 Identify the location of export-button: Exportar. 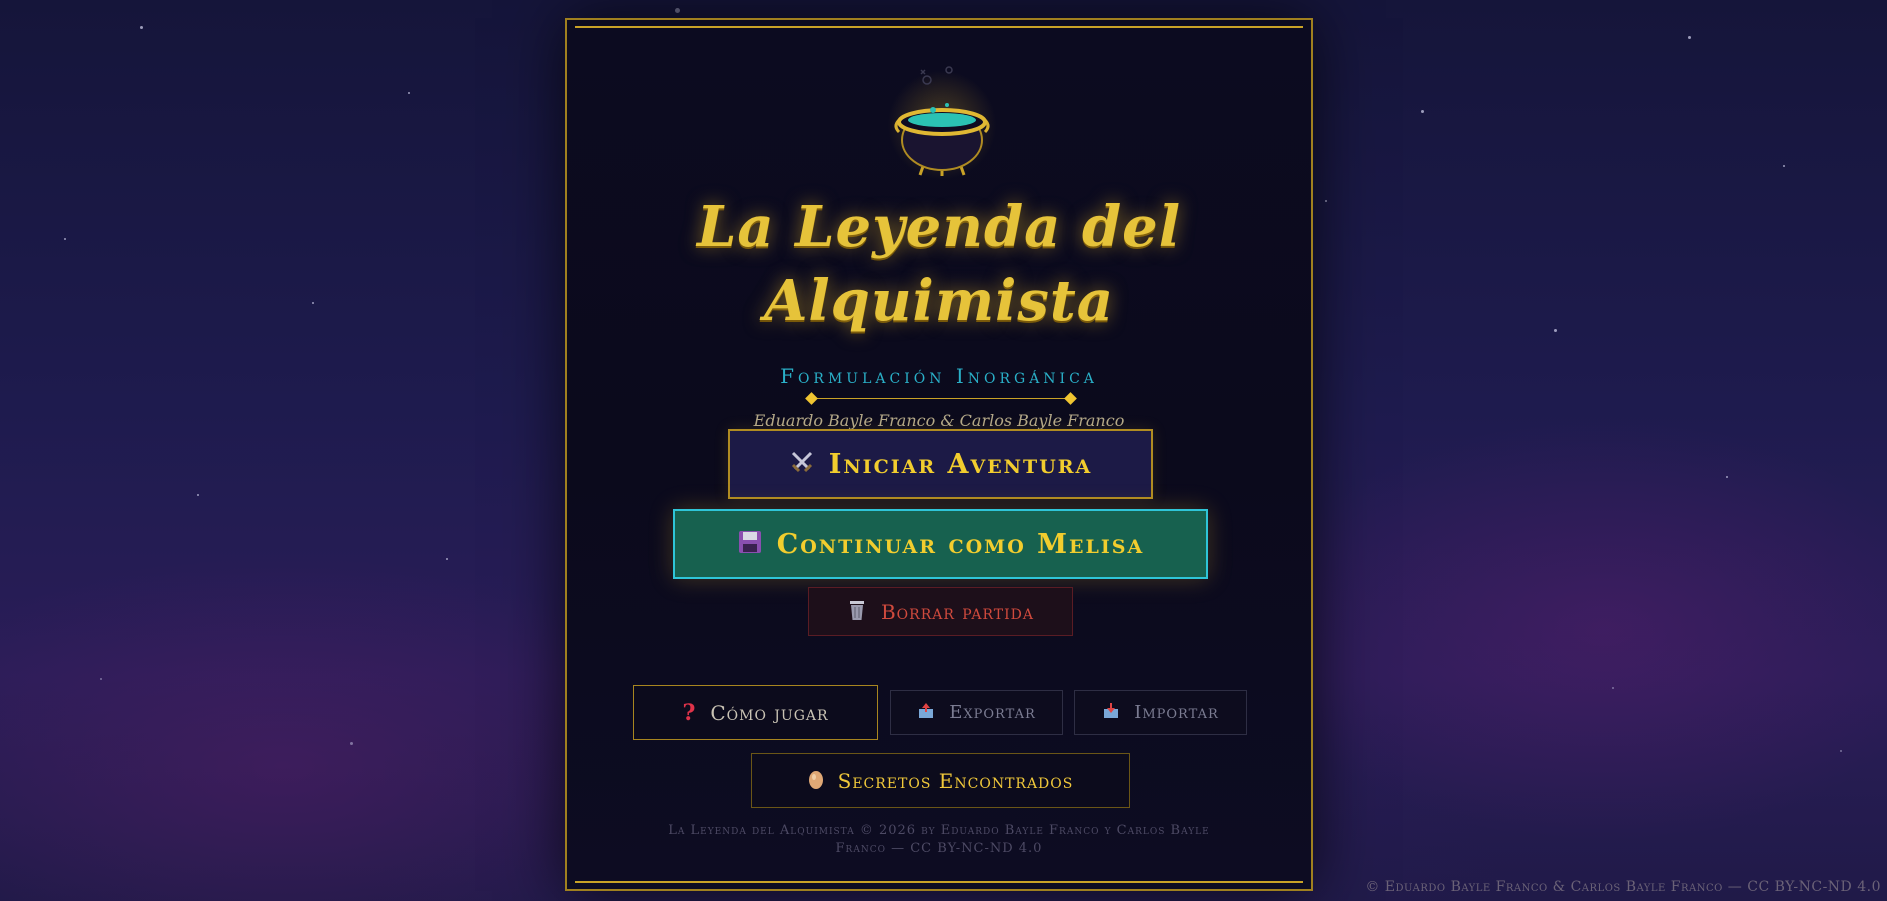
(976, 712).